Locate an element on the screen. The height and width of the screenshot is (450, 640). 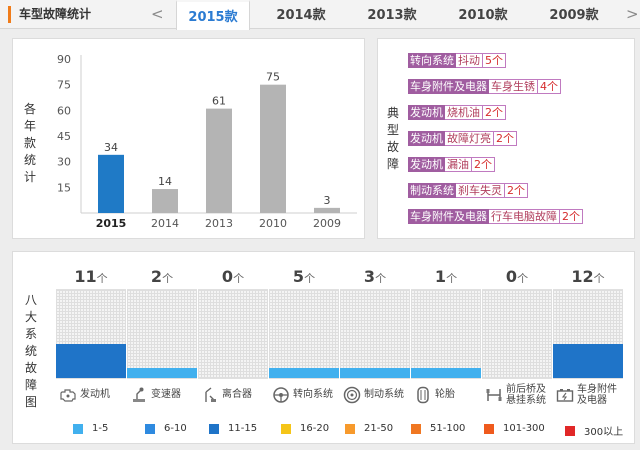
fault-item: 车身附件及电器 车身生锈 4个 is located at coordinates (484, 86).